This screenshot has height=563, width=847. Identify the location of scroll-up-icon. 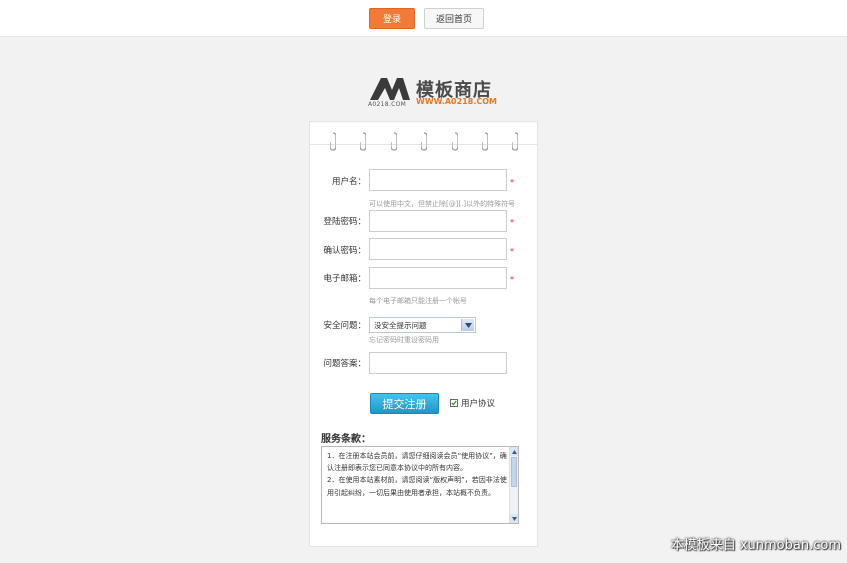
(514, 451).